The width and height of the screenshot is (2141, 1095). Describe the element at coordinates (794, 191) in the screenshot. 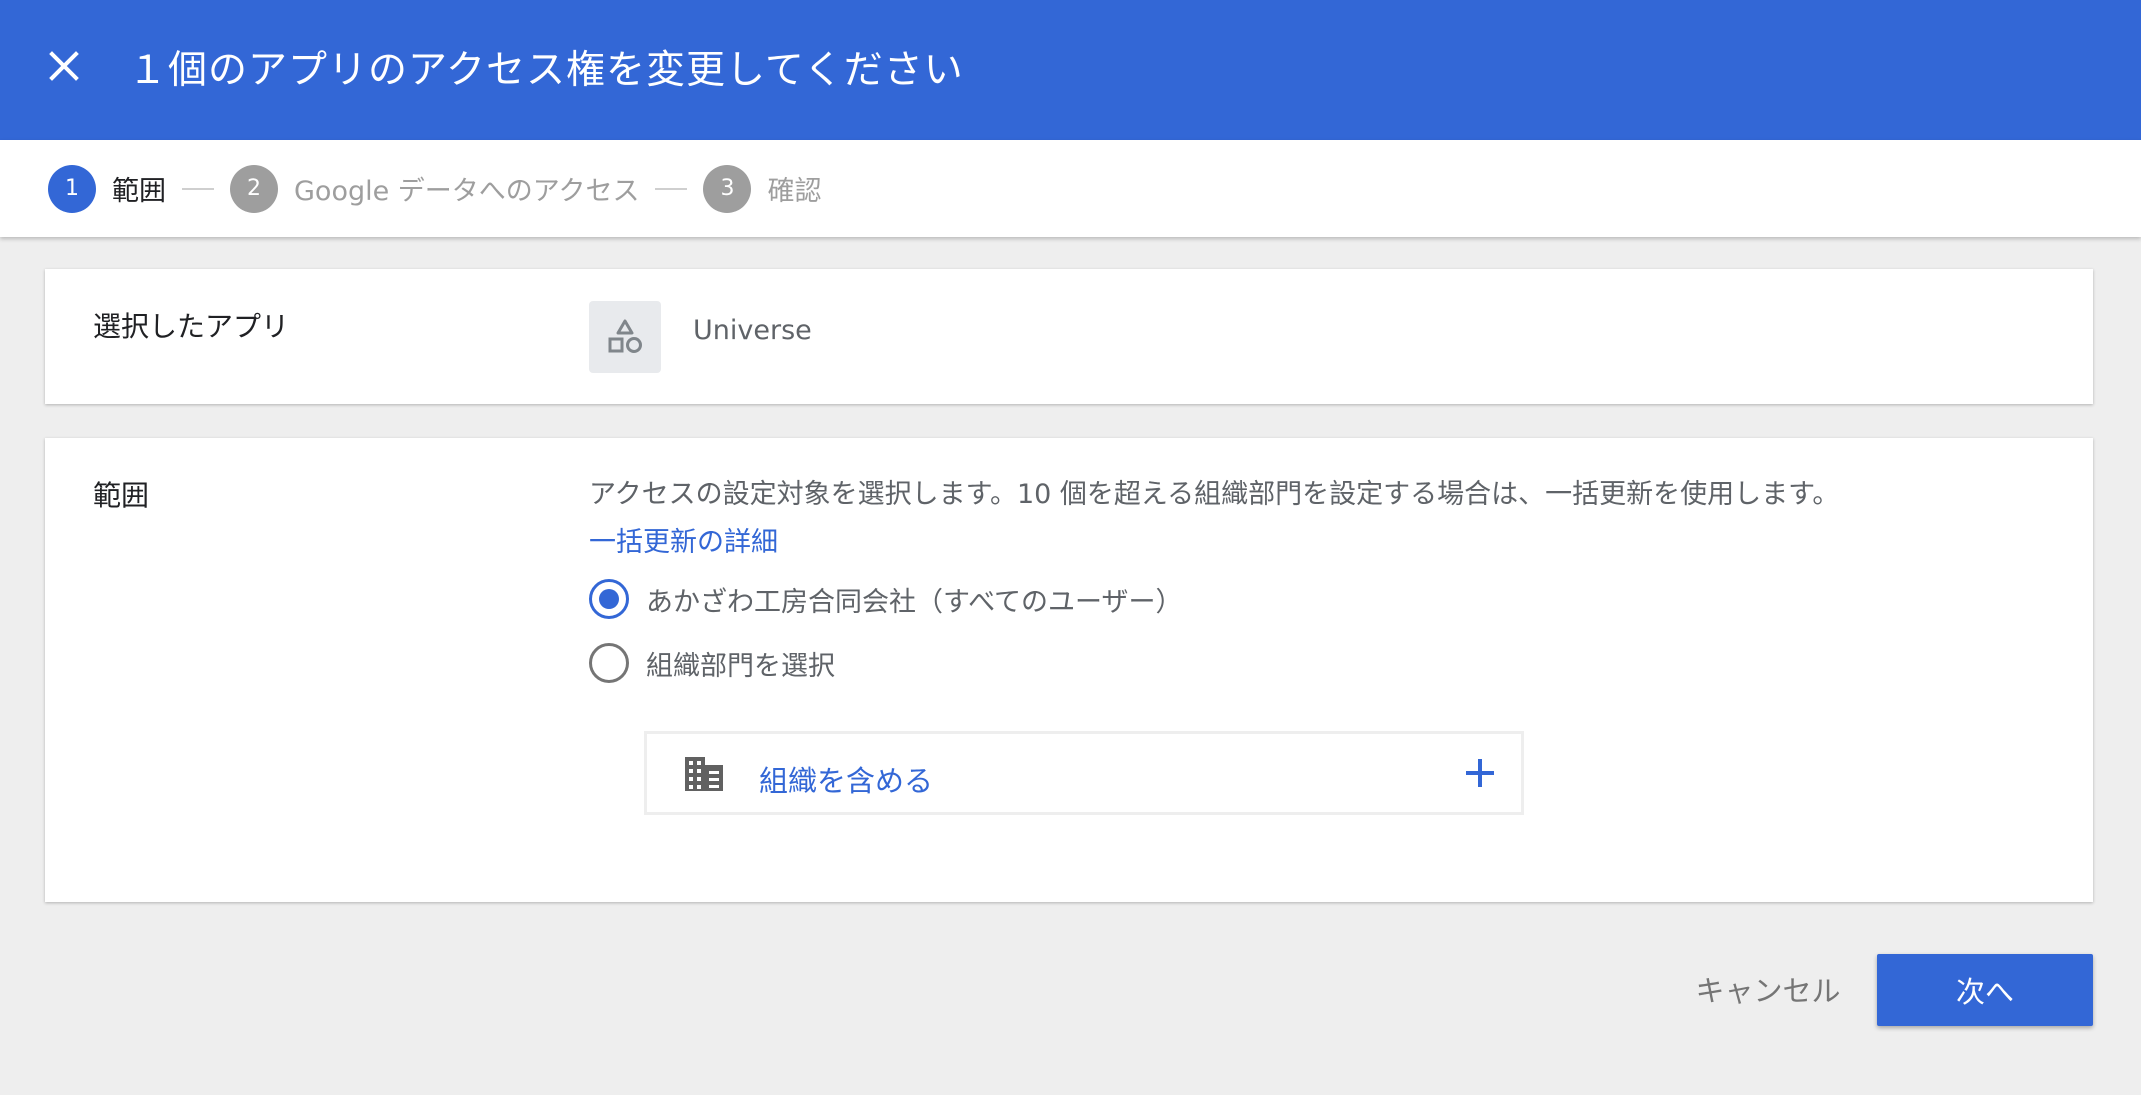

I see `step-label-confirm: 確認` at that location.